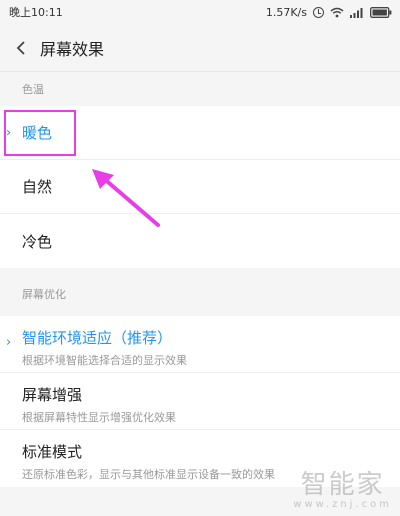 The width and height of the screenshot is (400, 516). I want to click on option-description: 根据环境智能选择合适的显示效果, so click(104, 360).